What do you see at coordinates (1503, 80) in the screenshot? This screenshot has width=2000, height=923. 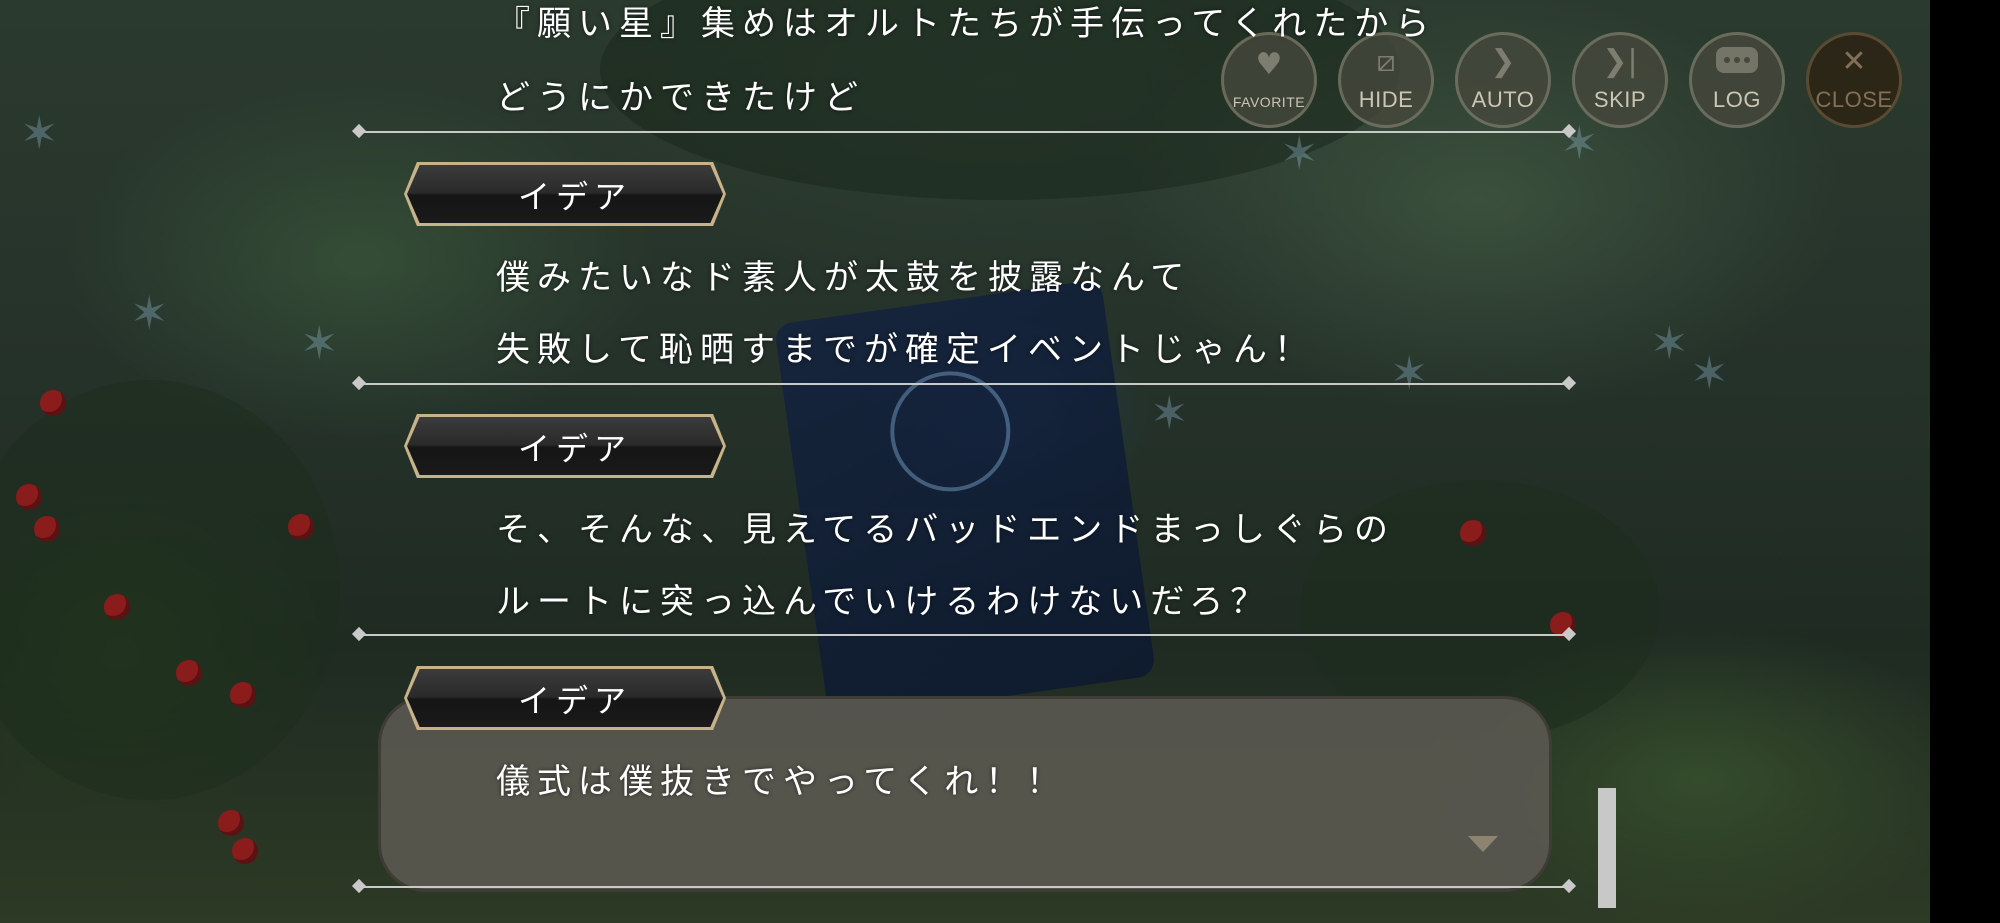 I see `auto-button: ❯ AUTO` at bounding box center [1503, 80].